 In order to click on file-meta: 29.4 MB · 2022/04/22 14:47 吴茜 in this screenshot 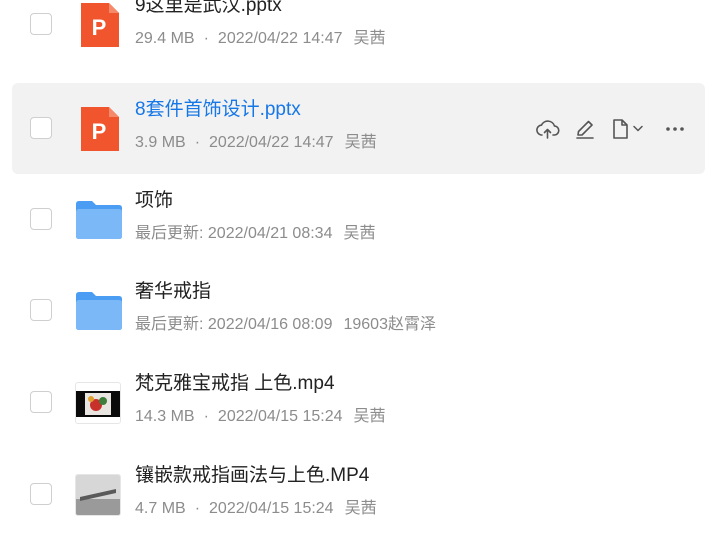, I will do `click(260, 36)`.